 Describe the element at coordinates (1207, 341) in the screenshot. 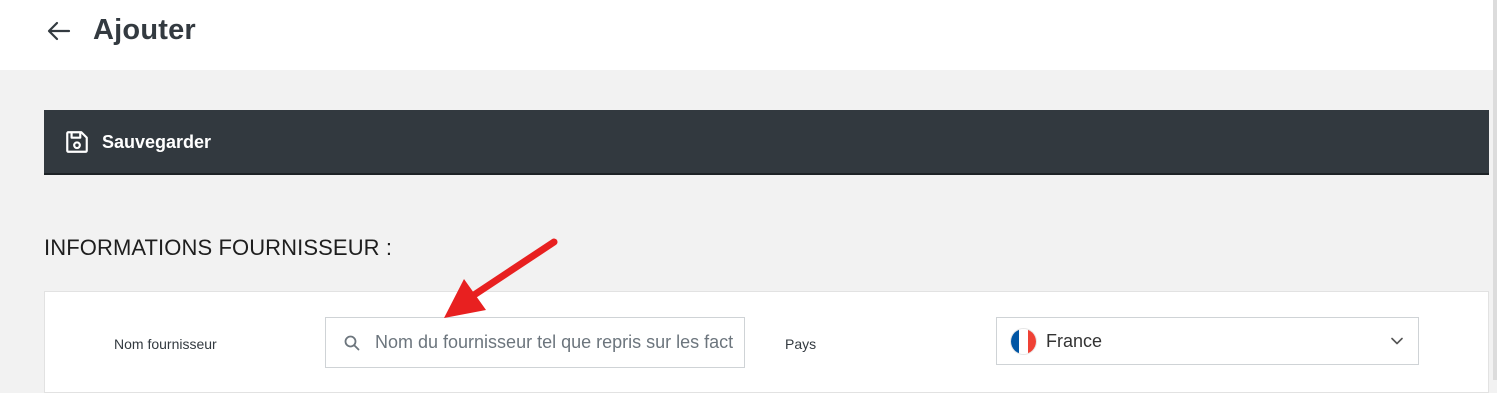

I see `country-select: France` at that location.